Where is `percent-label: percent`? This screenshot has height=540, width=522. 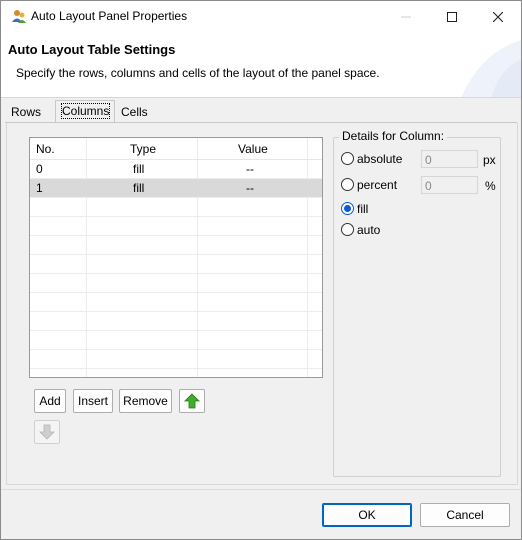 percent-label: percent is located at coordinates (377, 185).